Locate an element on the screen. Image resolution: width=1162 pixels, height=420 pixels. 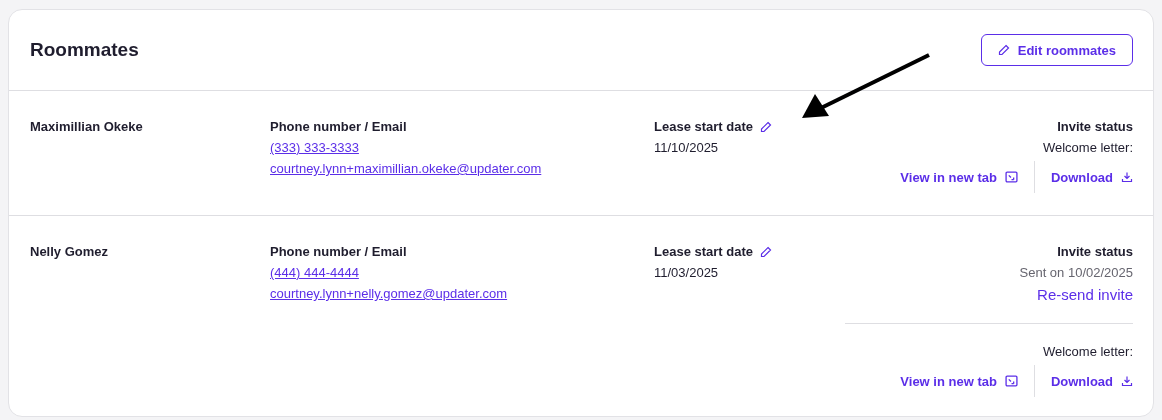
phone-link: (333) 333-3333 is located at coordinates (462, 147).